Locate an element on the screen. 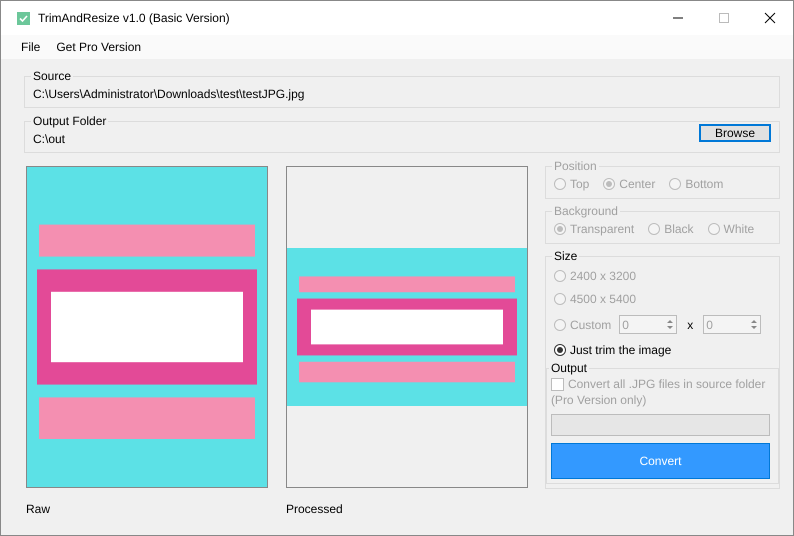  radio-label: Transparent is located at coordinates (602, 229).